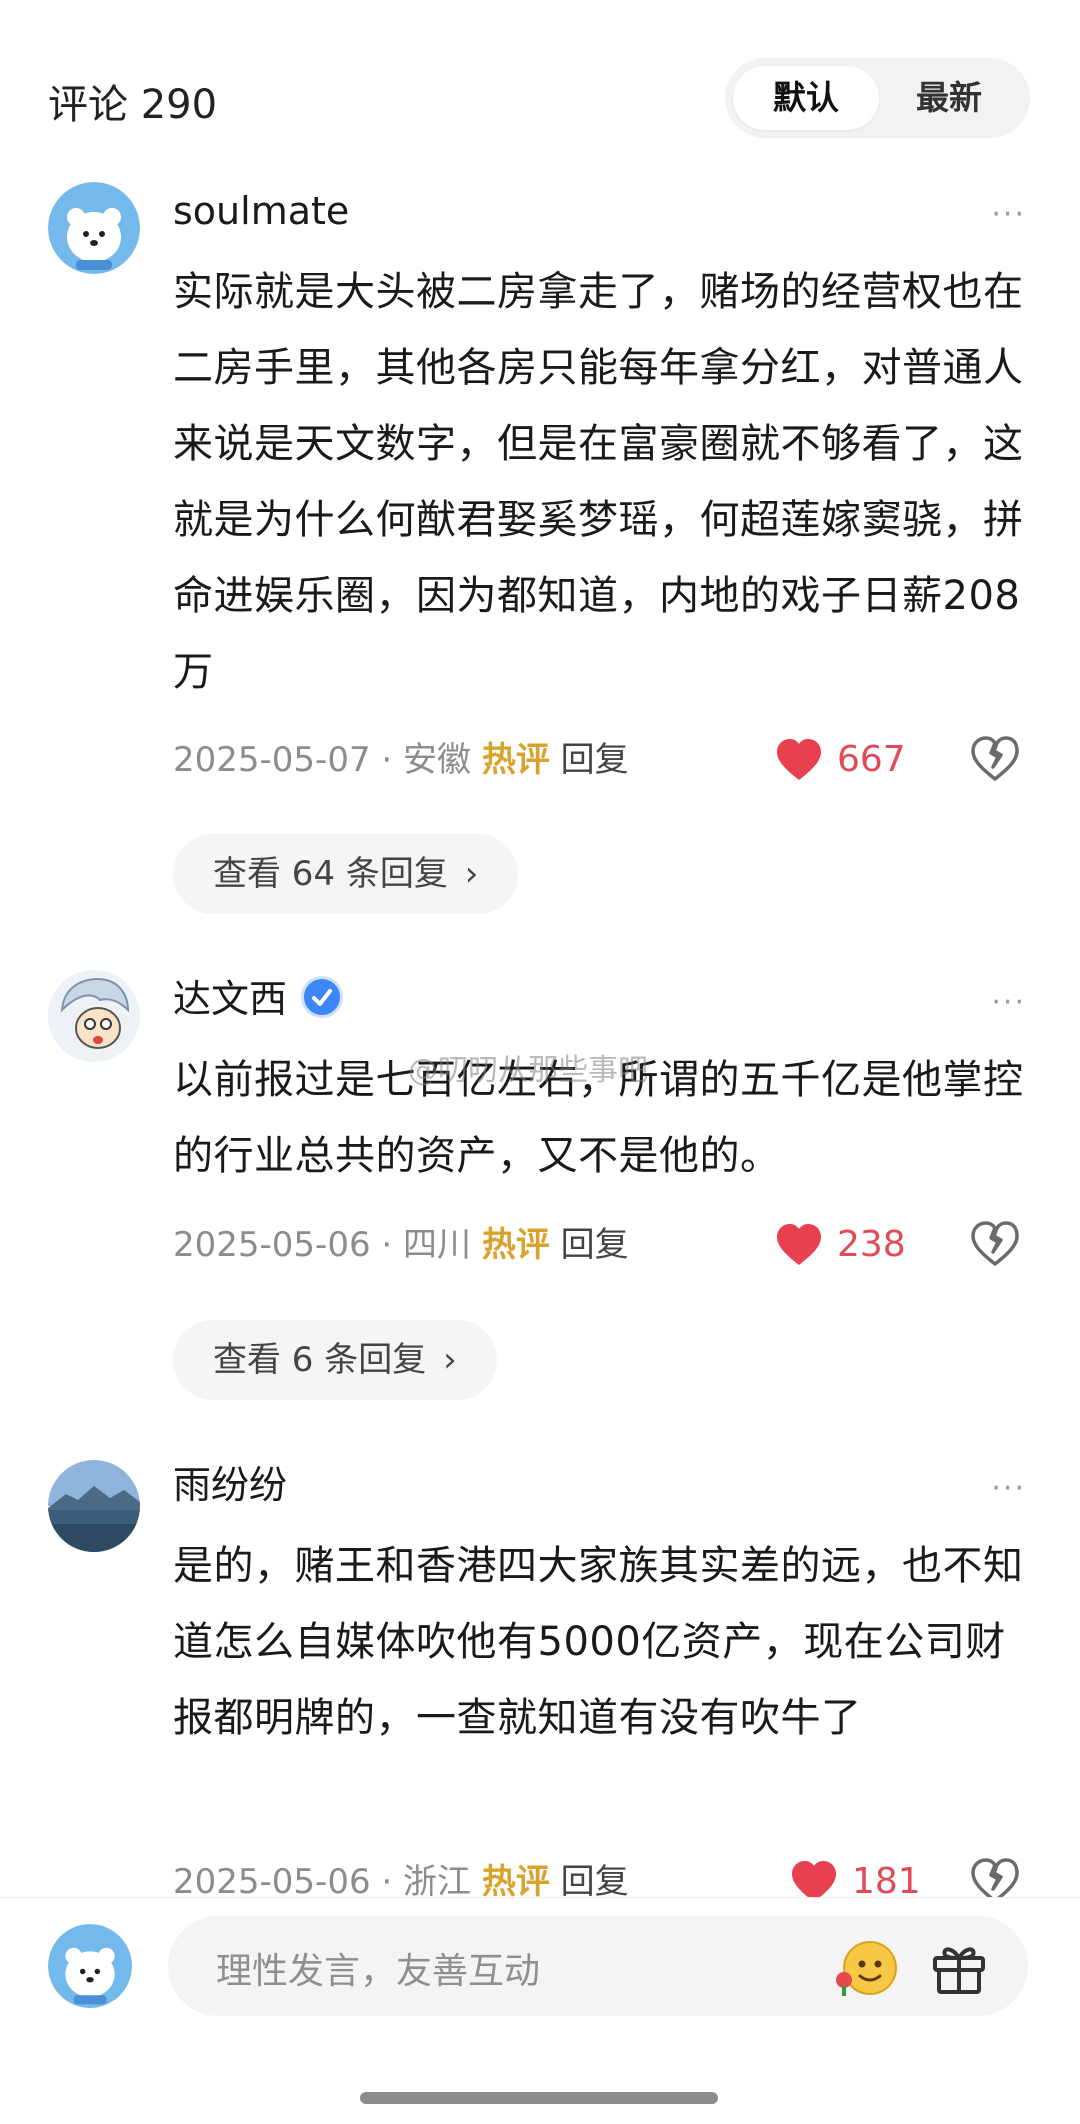 This screenshot has width=1080, height=2124. What do you see at coordinates (90, 1966) in the screenshot?
I see `current-user-avatar-icon` at bounding box center [90, 1966].